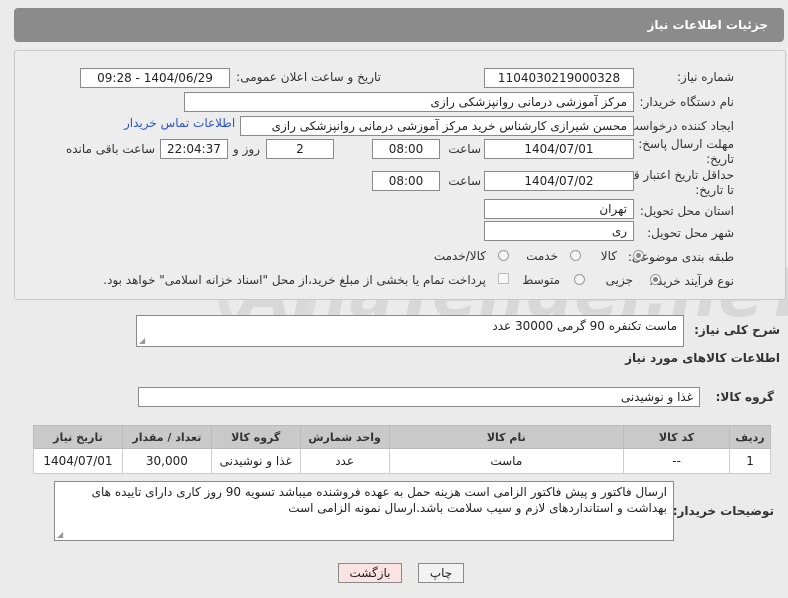  Describe the element at coordinates (680, 144) in the screenshot. I see `deadline-label: مهلت ارسال پاسخ: تا` at that location.